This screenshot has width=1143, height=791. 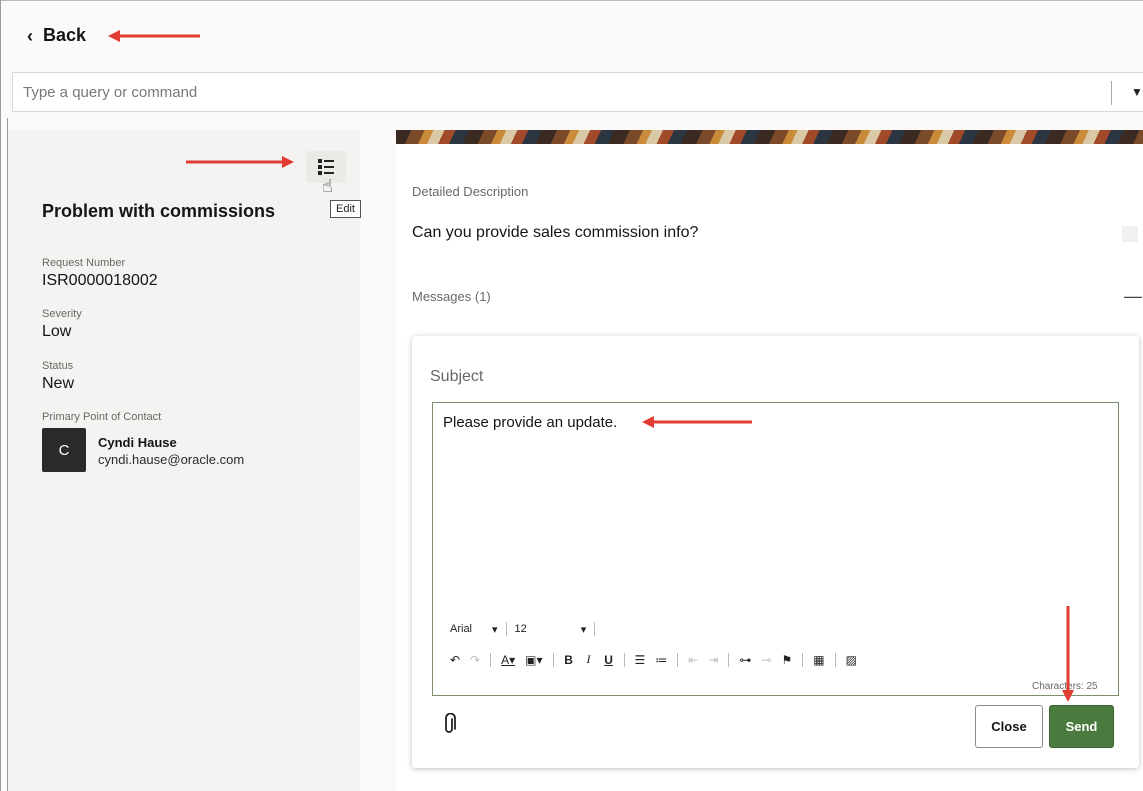 What do you see at coordinates (455, 660) in the screenshot?
I see `undo-icon: ↶` at bounding box center [455, 660].